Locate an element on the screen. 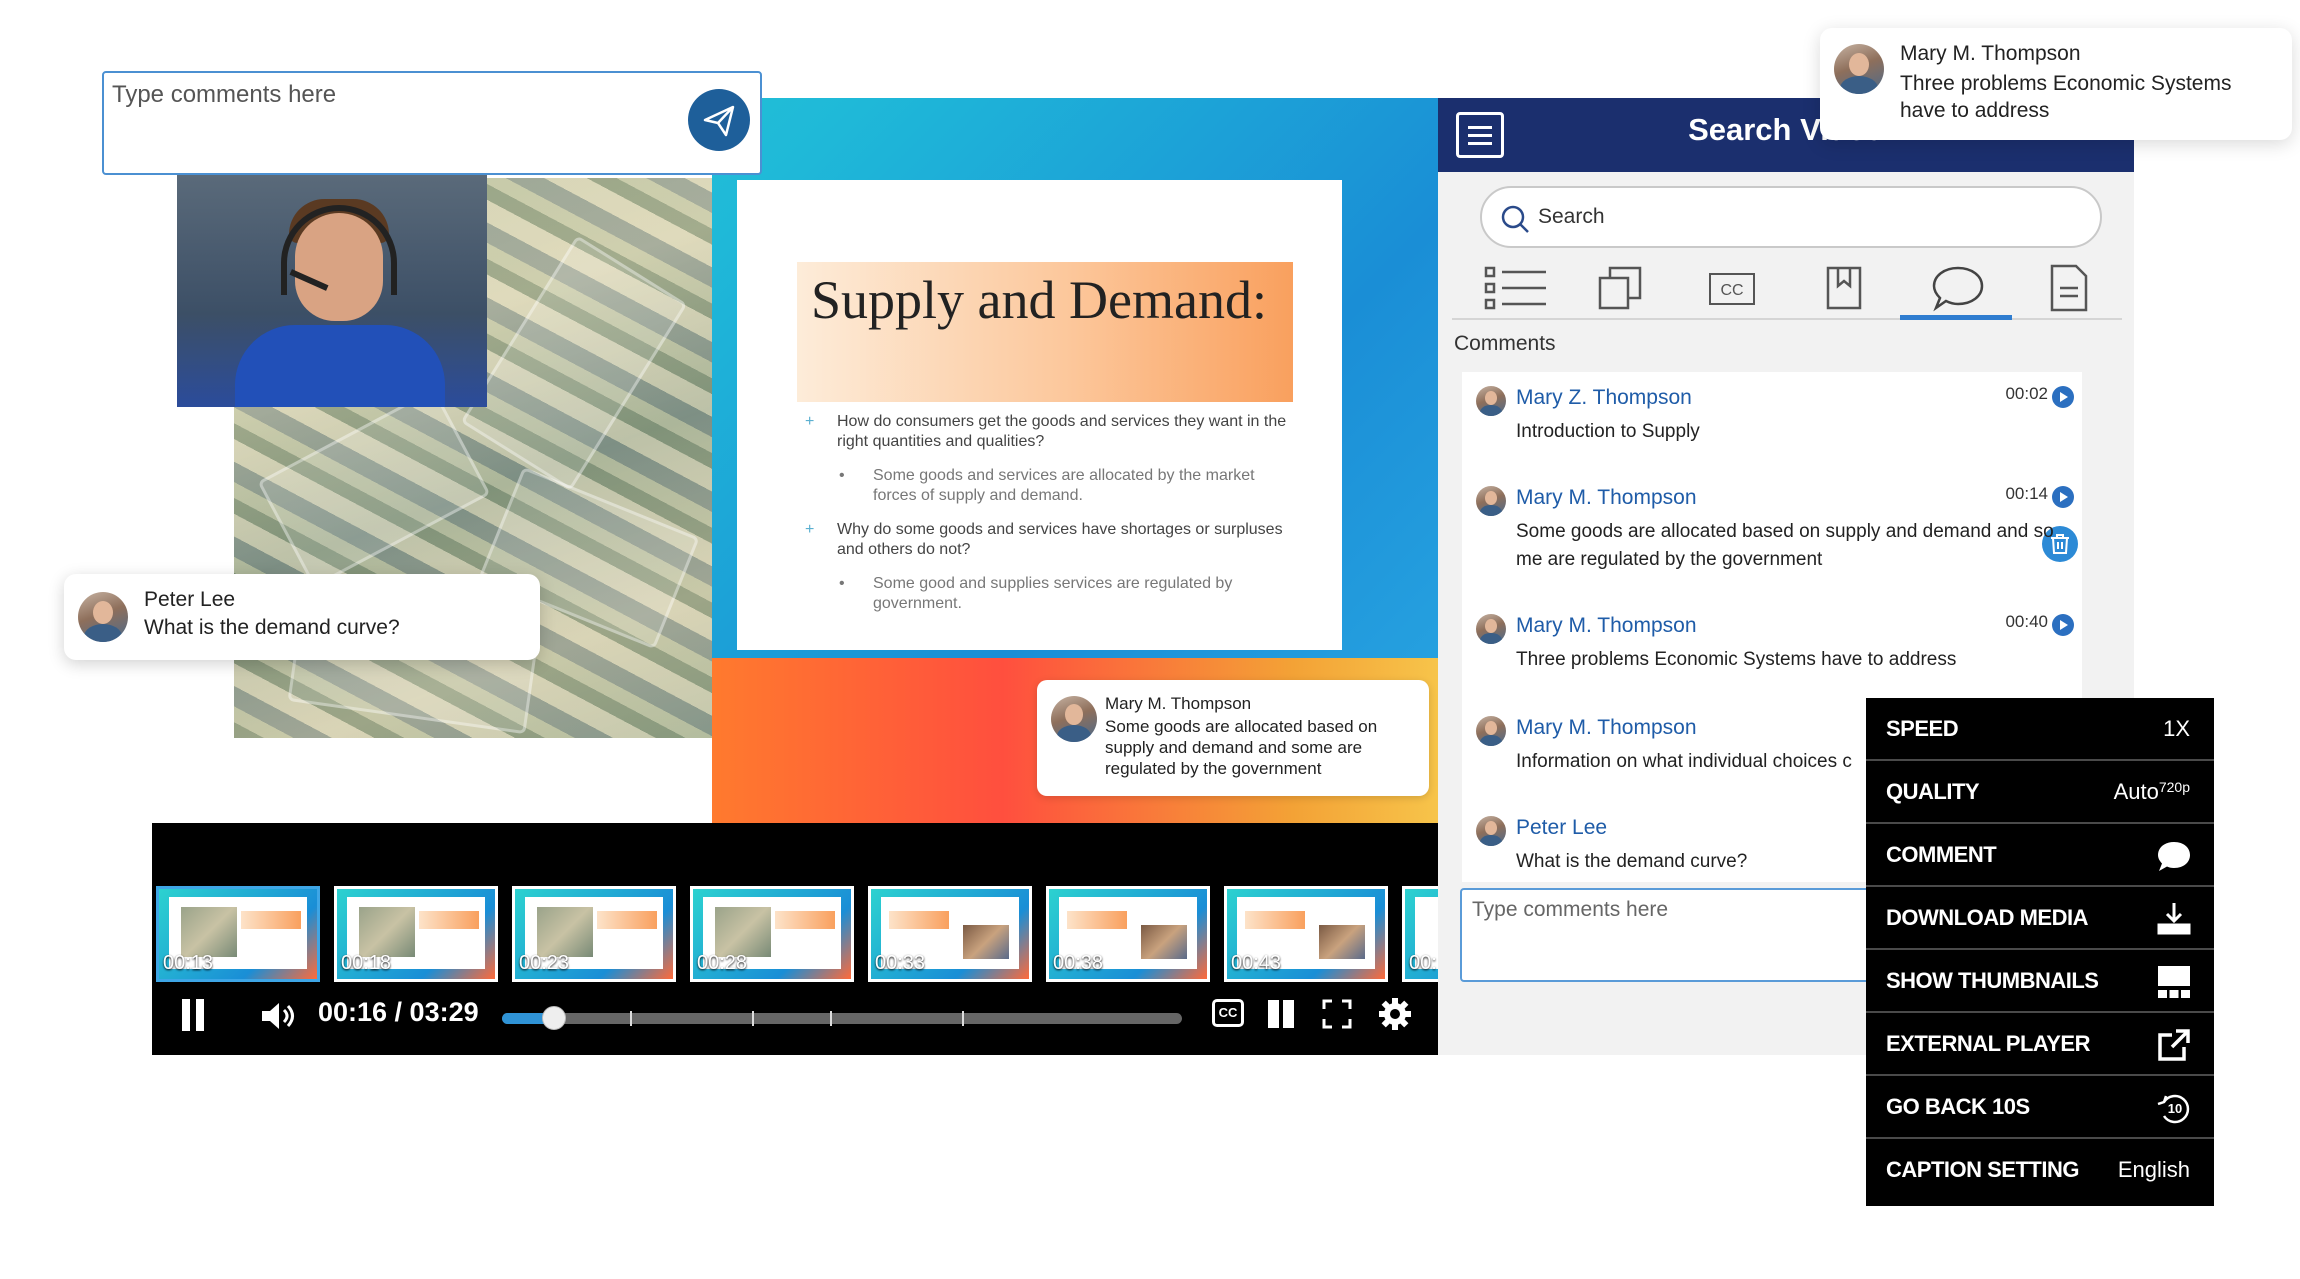  pause-button is located at coordinates (195, 1015).